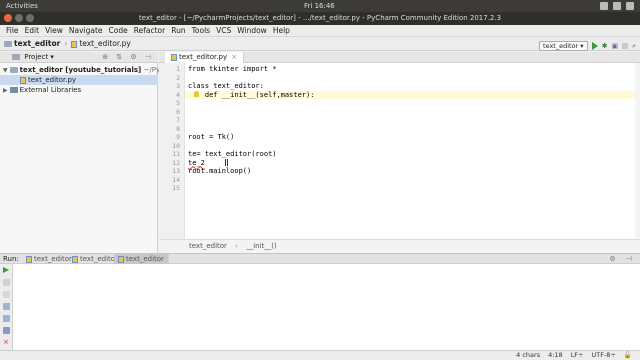 Image resolution: width=640 pixels, height=360 pixels. I want to click on run-tab-3: text_editor, so click(141, 259).